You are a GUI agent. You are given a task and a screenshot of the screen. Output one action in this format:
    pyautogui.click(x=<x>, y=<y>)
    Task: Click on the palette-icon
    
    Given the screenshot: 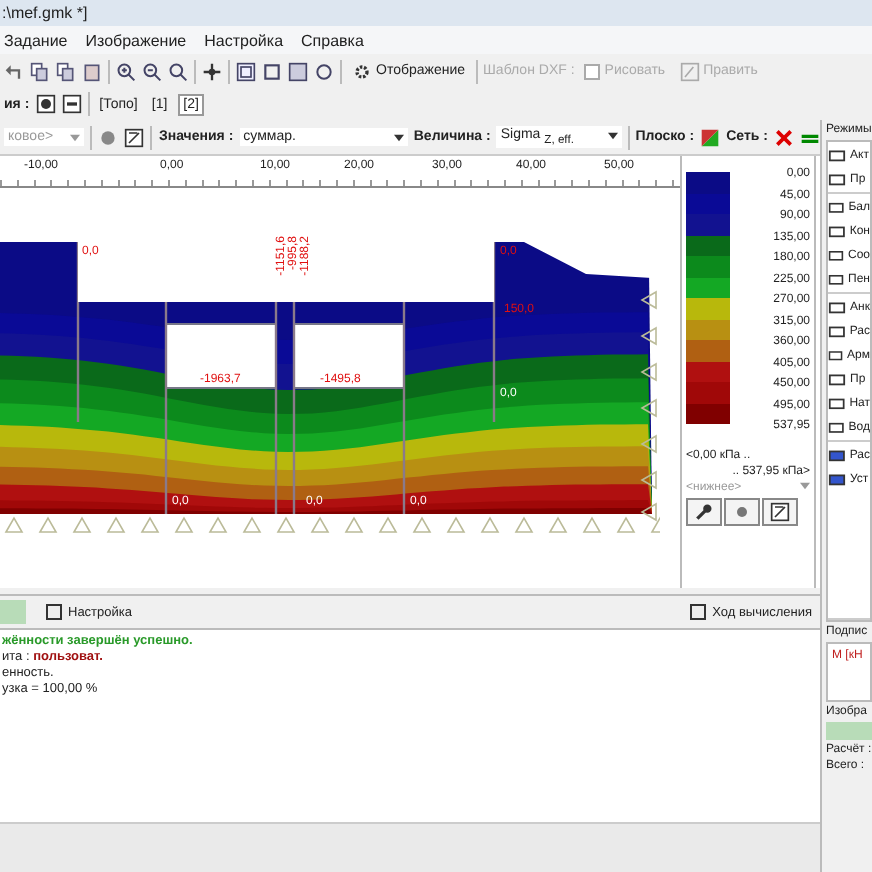 What is the action you would take?
    pyautogui.click(x=710, y=137)
    